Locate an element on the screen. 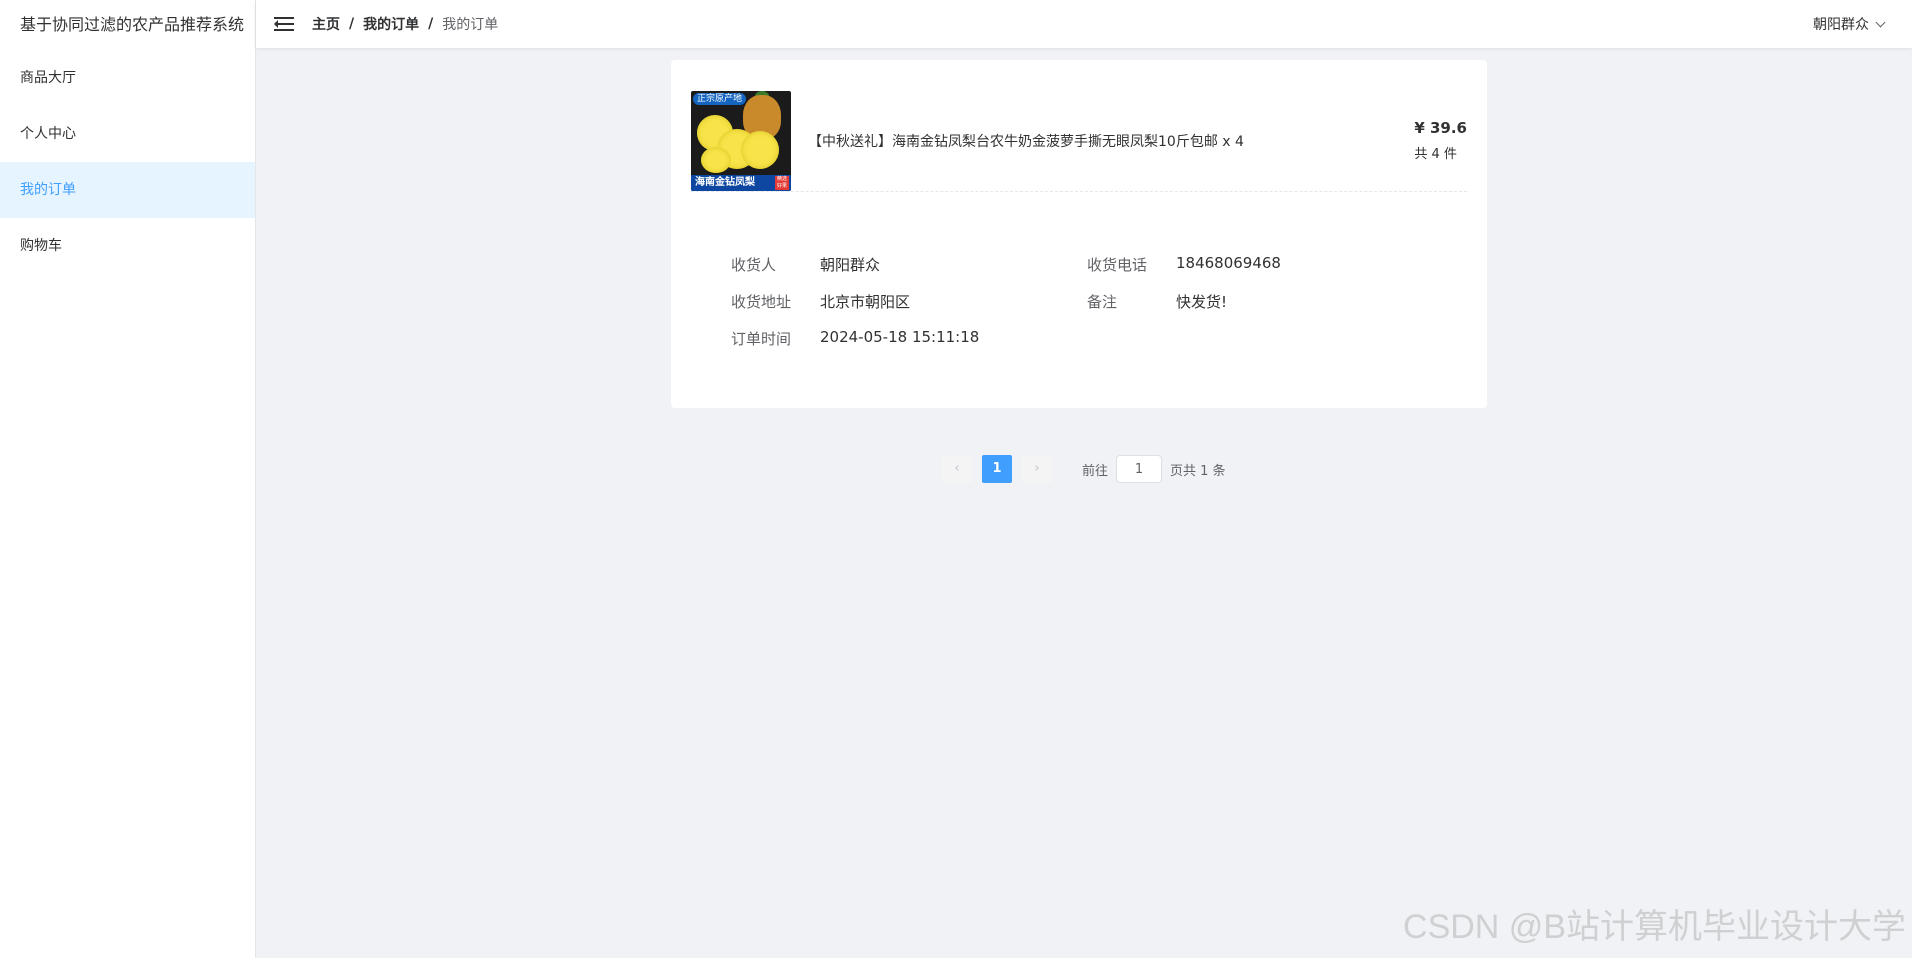  pagination: ‹ 1 › 前往 页共 1 条 is located at coordinates (1084, 469).